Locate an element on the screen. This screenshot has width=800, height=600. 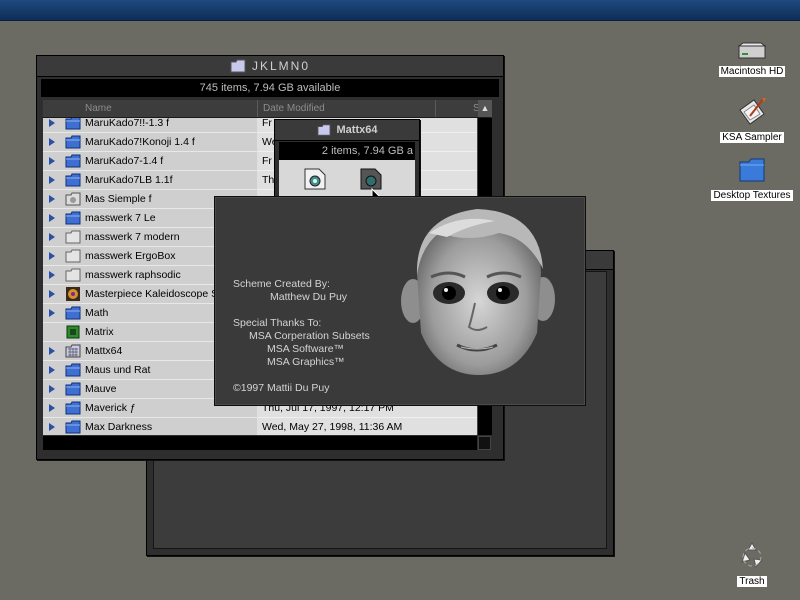
desktop-icon-macintosh-hd: Macintosh HD is located at coordinates (752, 60).